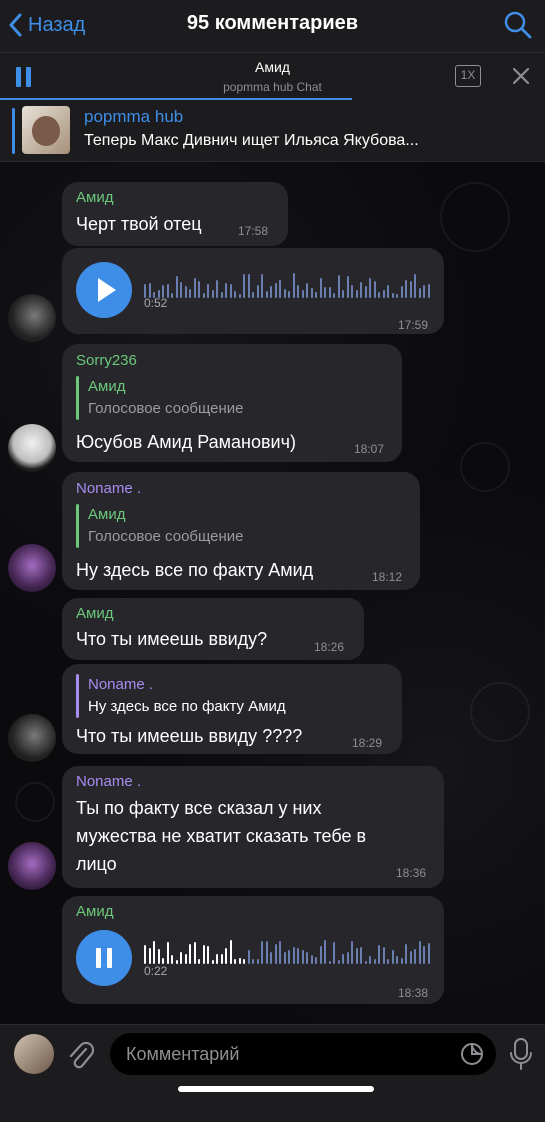  I want to click on message-time: 18:12, so click(387, 577).